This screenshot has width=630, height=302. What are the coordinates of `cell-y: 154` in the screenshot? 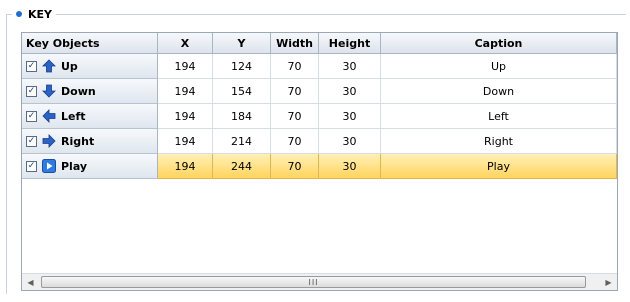 It's located at (242, 91).